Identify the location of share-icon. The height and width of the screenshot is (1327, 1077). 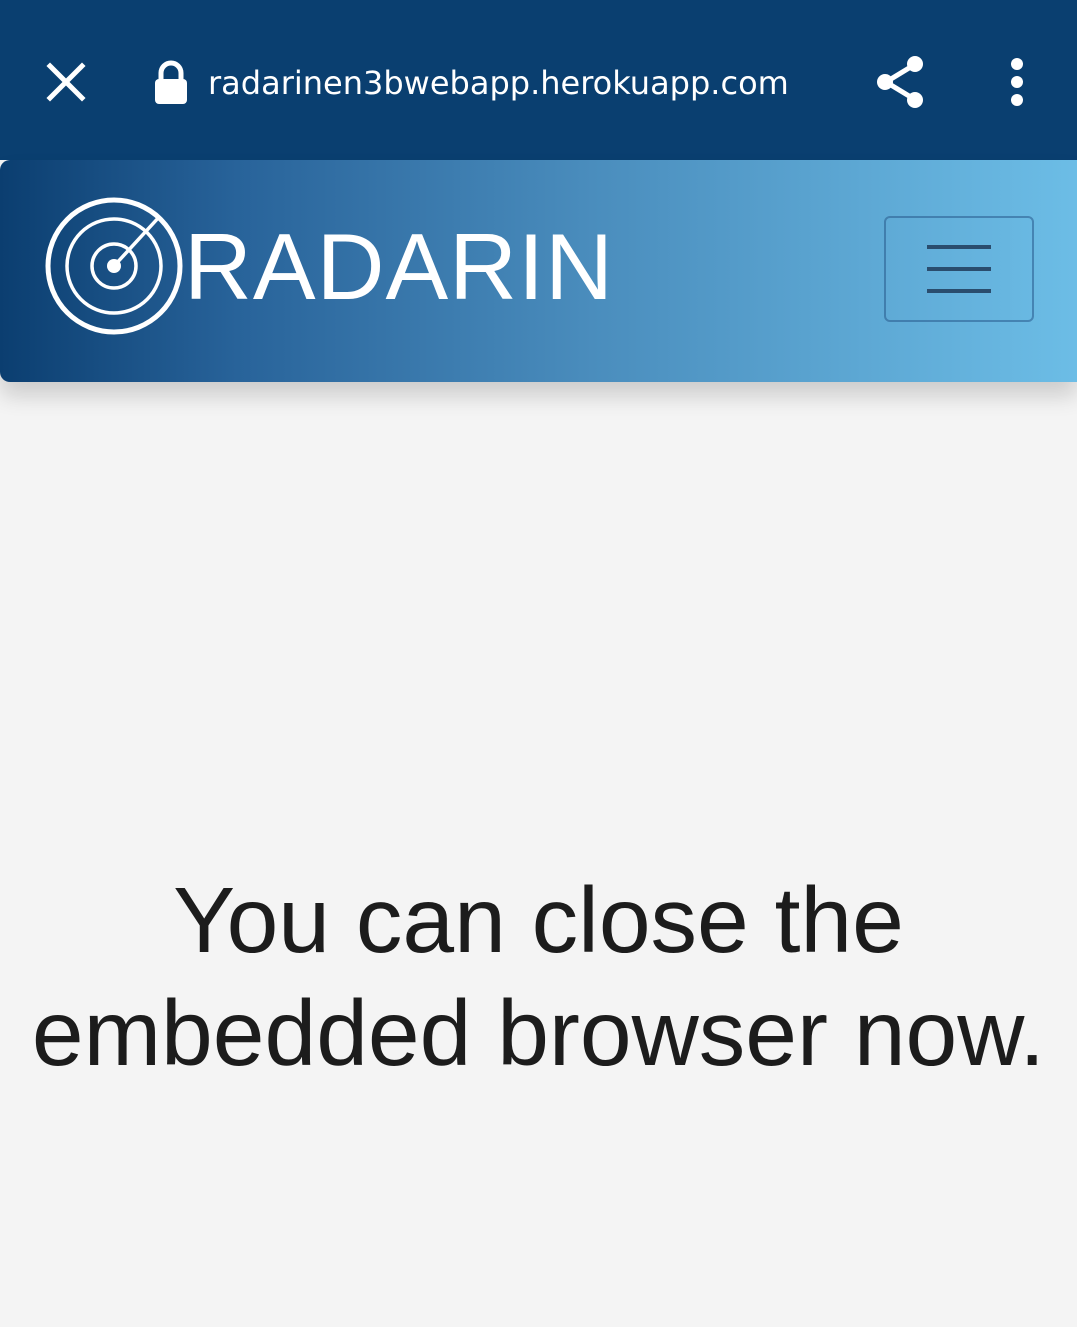
(900, 82).